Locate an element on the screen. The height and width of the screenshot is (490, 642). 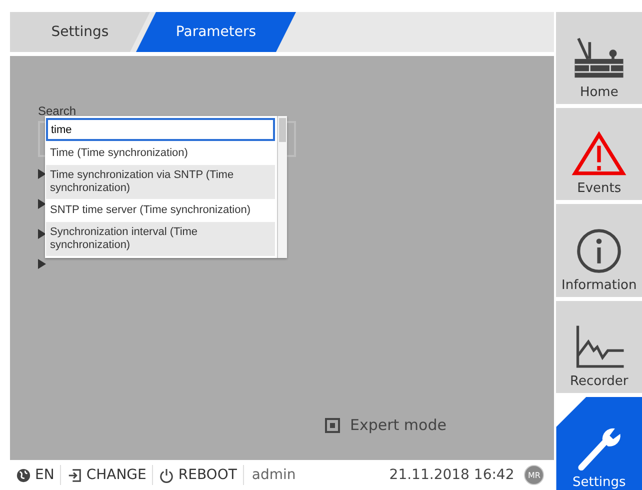
nav-button: Events is located at coordinates (599, 154).